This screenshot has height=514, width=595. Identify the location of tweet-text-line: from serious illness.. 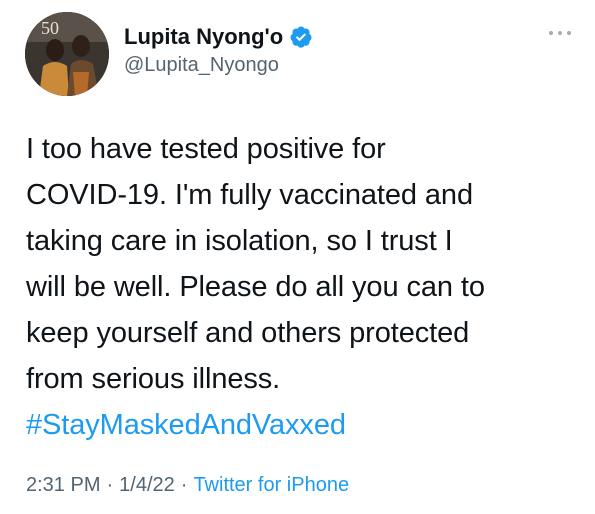
(153, 379).